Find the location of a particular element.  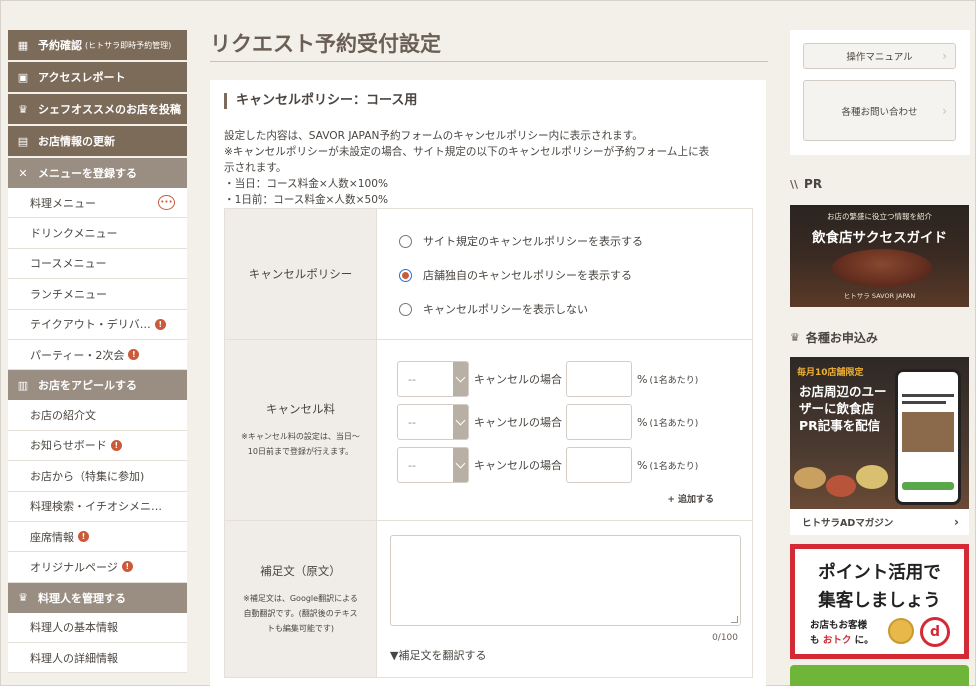

sidebar-header-menu: ✕ メニューを登録する is located at coordinates (97, 173).